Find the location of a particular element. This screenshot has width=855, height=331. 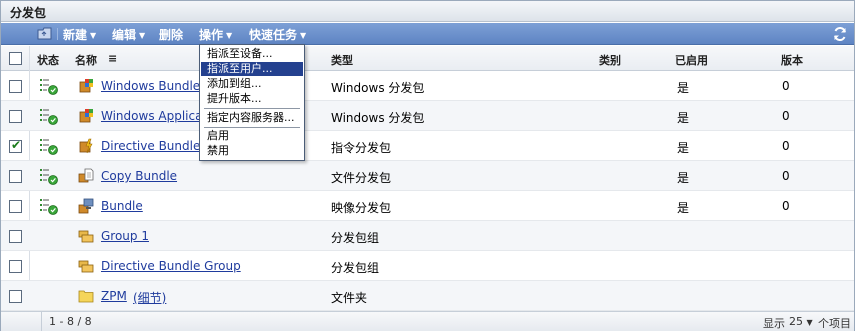

table-row: Windows Bundle Windows 分发包 是 0 is located at coordinates (427, 86).